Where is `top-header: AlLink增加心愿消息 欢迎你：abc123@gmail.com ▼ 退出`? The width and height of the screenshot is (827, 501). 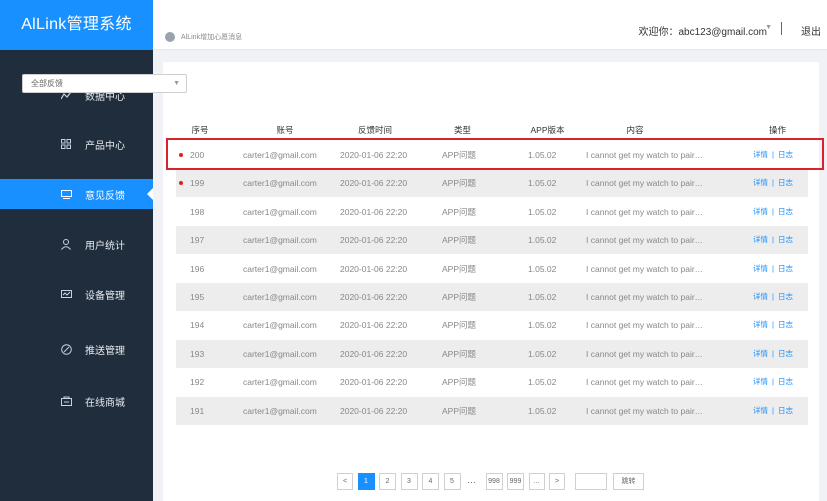 top-header: AlLink增加心愿消息 欢迎你：abc123@gmail.com ▼ 退出 is located at coordinates (490, 25).